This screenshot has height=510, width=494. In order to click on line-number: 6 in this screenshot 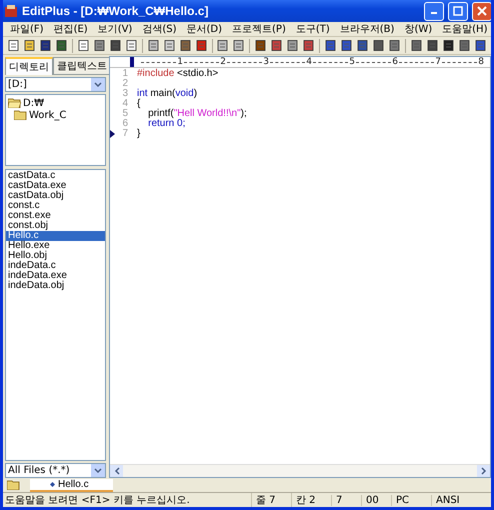, I will do `click(125, 124)`.